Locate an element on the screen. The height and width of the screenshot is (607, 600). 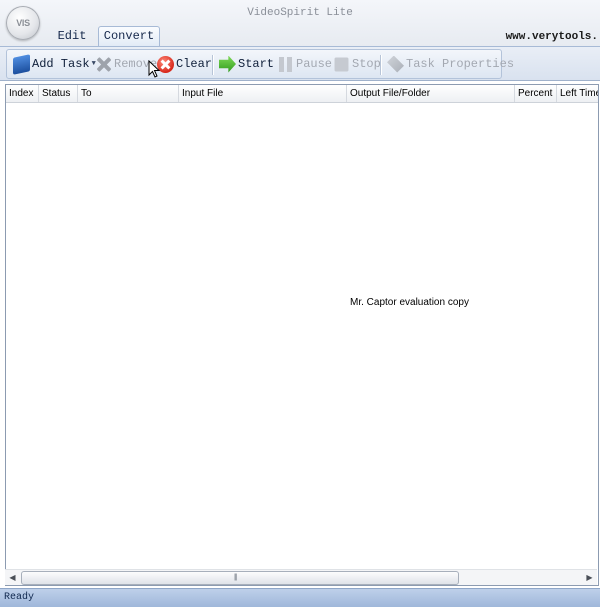
task-properties-button: Task Properties is located at coordinates (450, 64).